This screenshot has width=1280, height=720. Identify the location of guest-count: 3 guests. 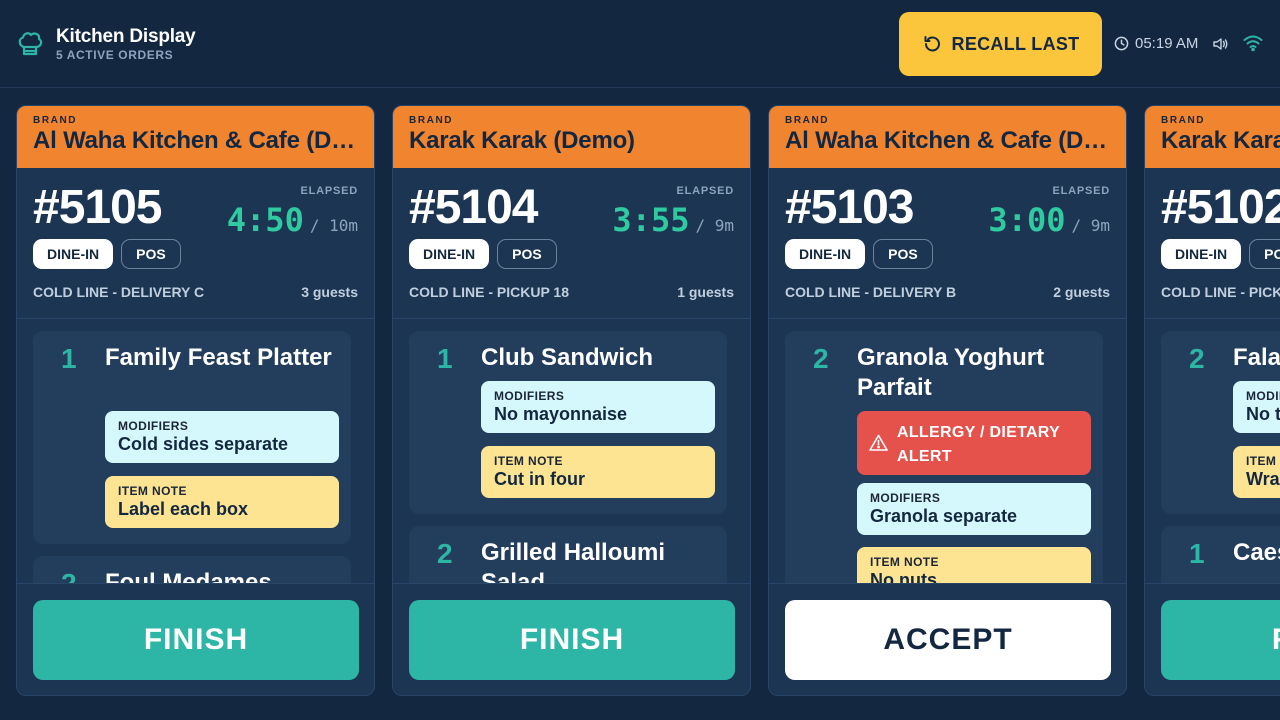
(329, 292).